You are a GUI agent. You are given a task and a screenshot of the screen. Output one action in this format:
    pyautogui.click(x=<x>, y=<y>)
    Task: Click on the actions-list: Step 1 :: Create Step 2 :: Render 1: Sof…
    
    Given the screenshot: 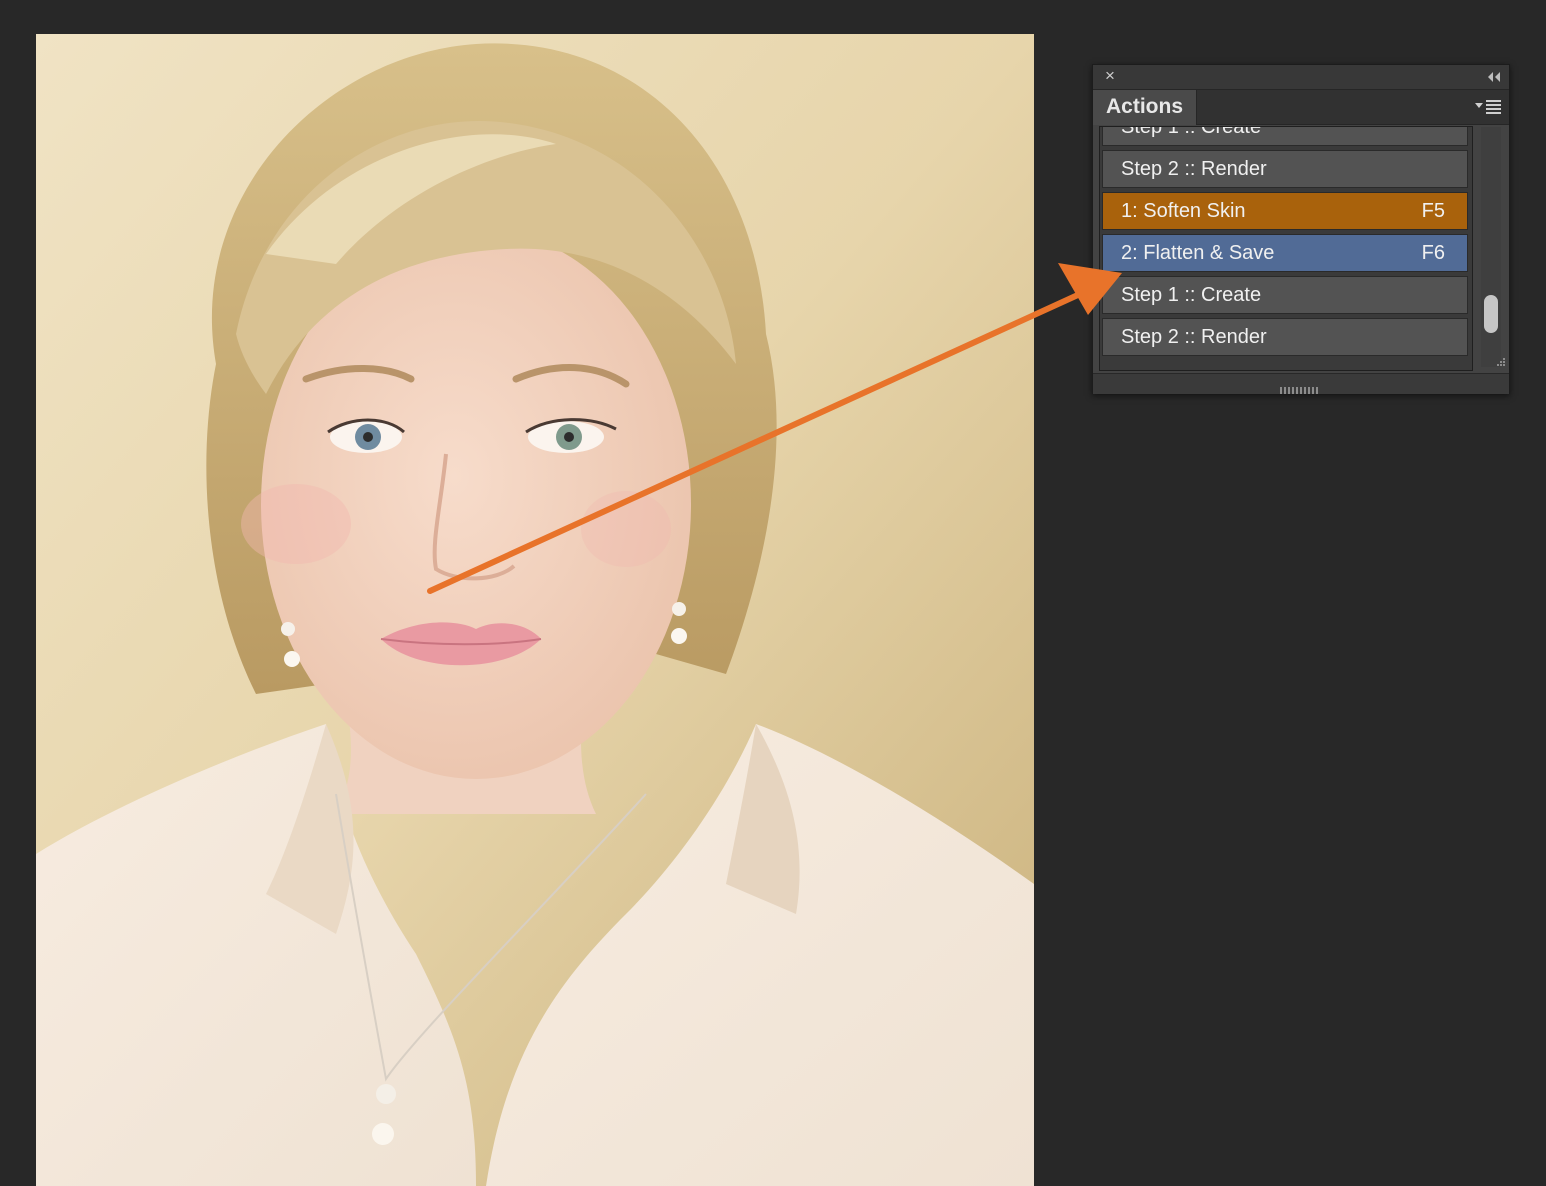 What is the action you would take?
    pyautogui.click(x=1286, y=248)
    